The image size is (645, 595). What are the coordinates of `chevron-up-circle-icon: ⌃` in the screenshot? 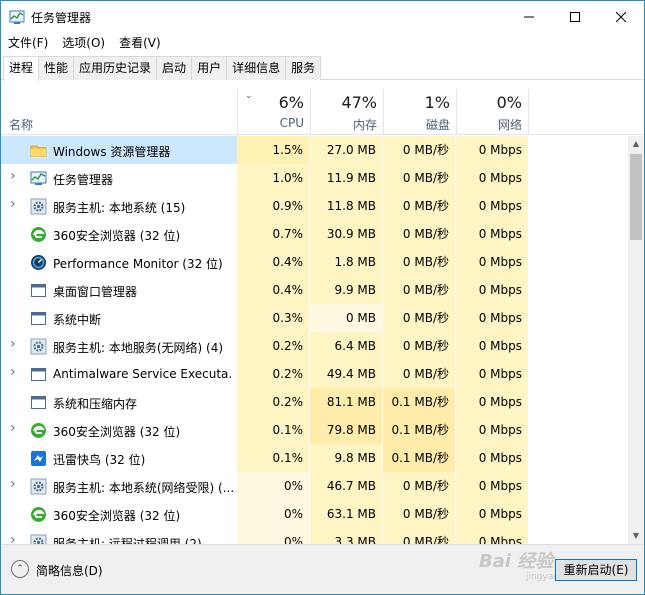 It's located at (20, 569).